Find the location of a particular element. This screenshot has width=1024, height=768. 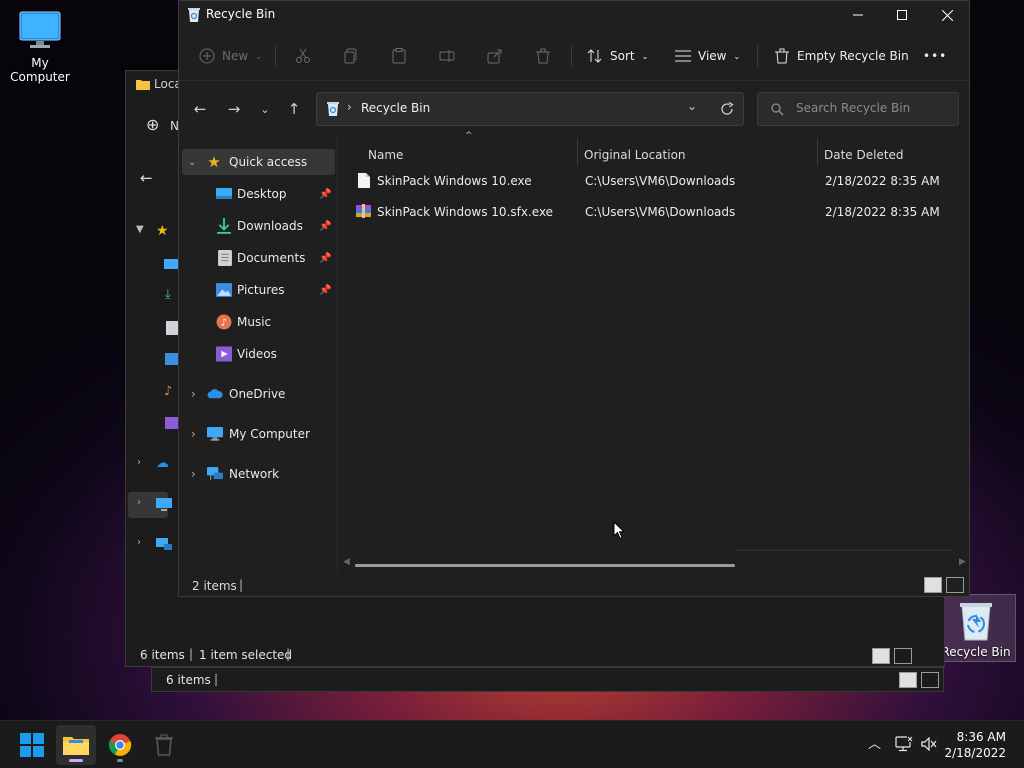

new-button: New ⌄ is located at coordinates (230, 56).